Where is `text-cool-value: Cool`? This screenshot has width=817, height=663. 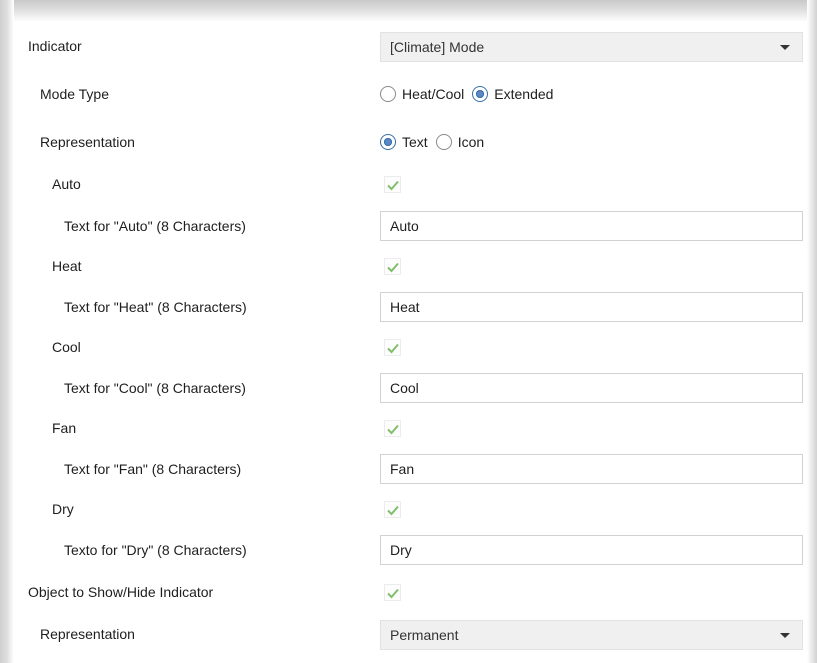 text-cool-value: Cool is located at coordinates (404, 388).